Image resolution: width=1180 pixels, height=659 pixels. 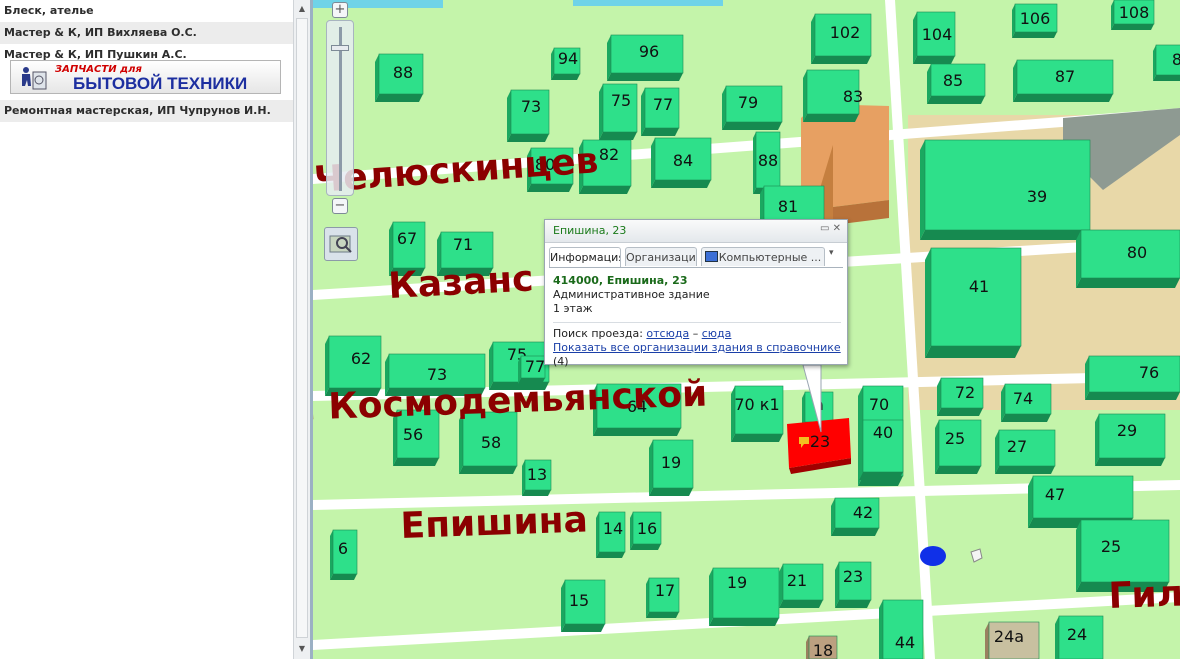 I want to click on org-item-blesk: Блеск, ателье, so click(x=146, y=11).